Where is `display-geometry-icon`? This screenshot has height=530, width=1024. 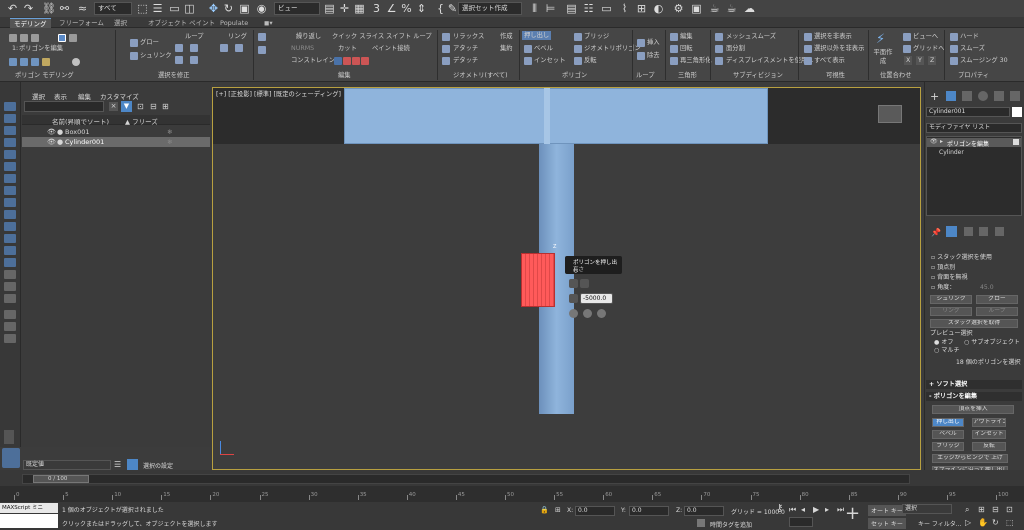 display-geometry-icon is located at coordinates (10, 130).